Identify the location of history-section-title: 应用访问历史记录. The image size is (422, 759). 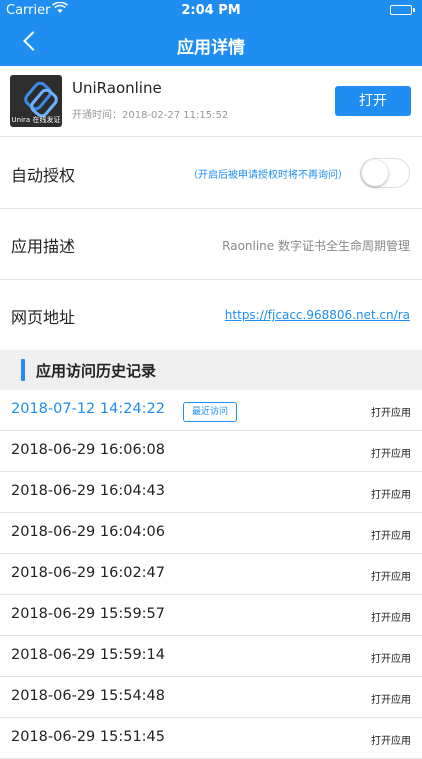
(96, 371).